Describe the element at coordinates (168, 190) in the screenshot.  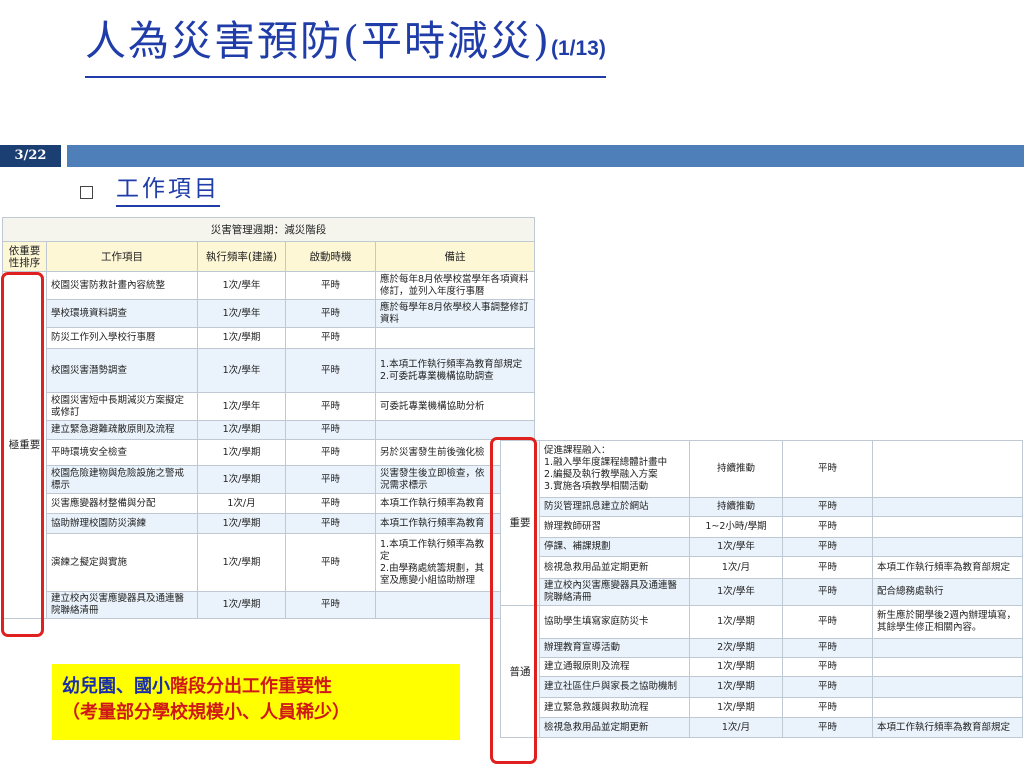
I see `section-subtitle: 工作項目` at that location.